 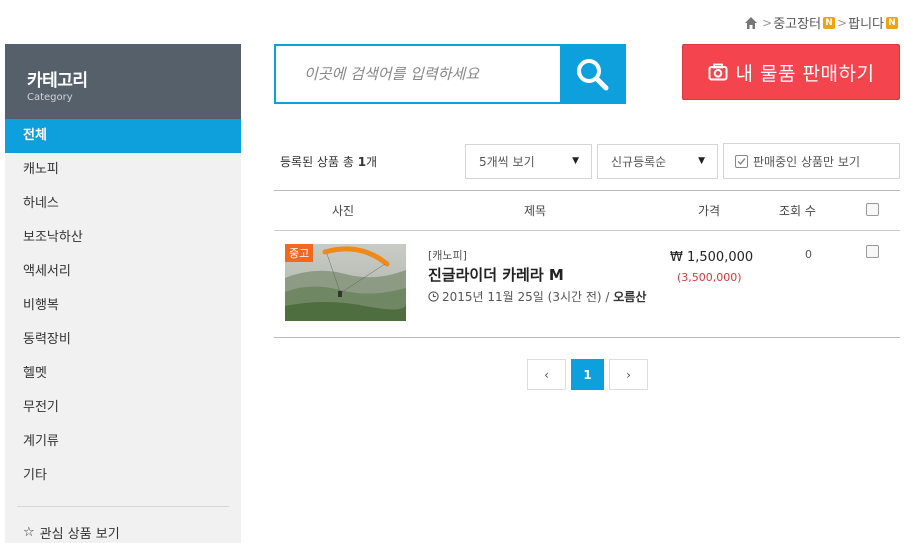 What do you see at coordinates (751, 23) in the screenshot?
I see `home-icon` at bounding box center [751, 23].